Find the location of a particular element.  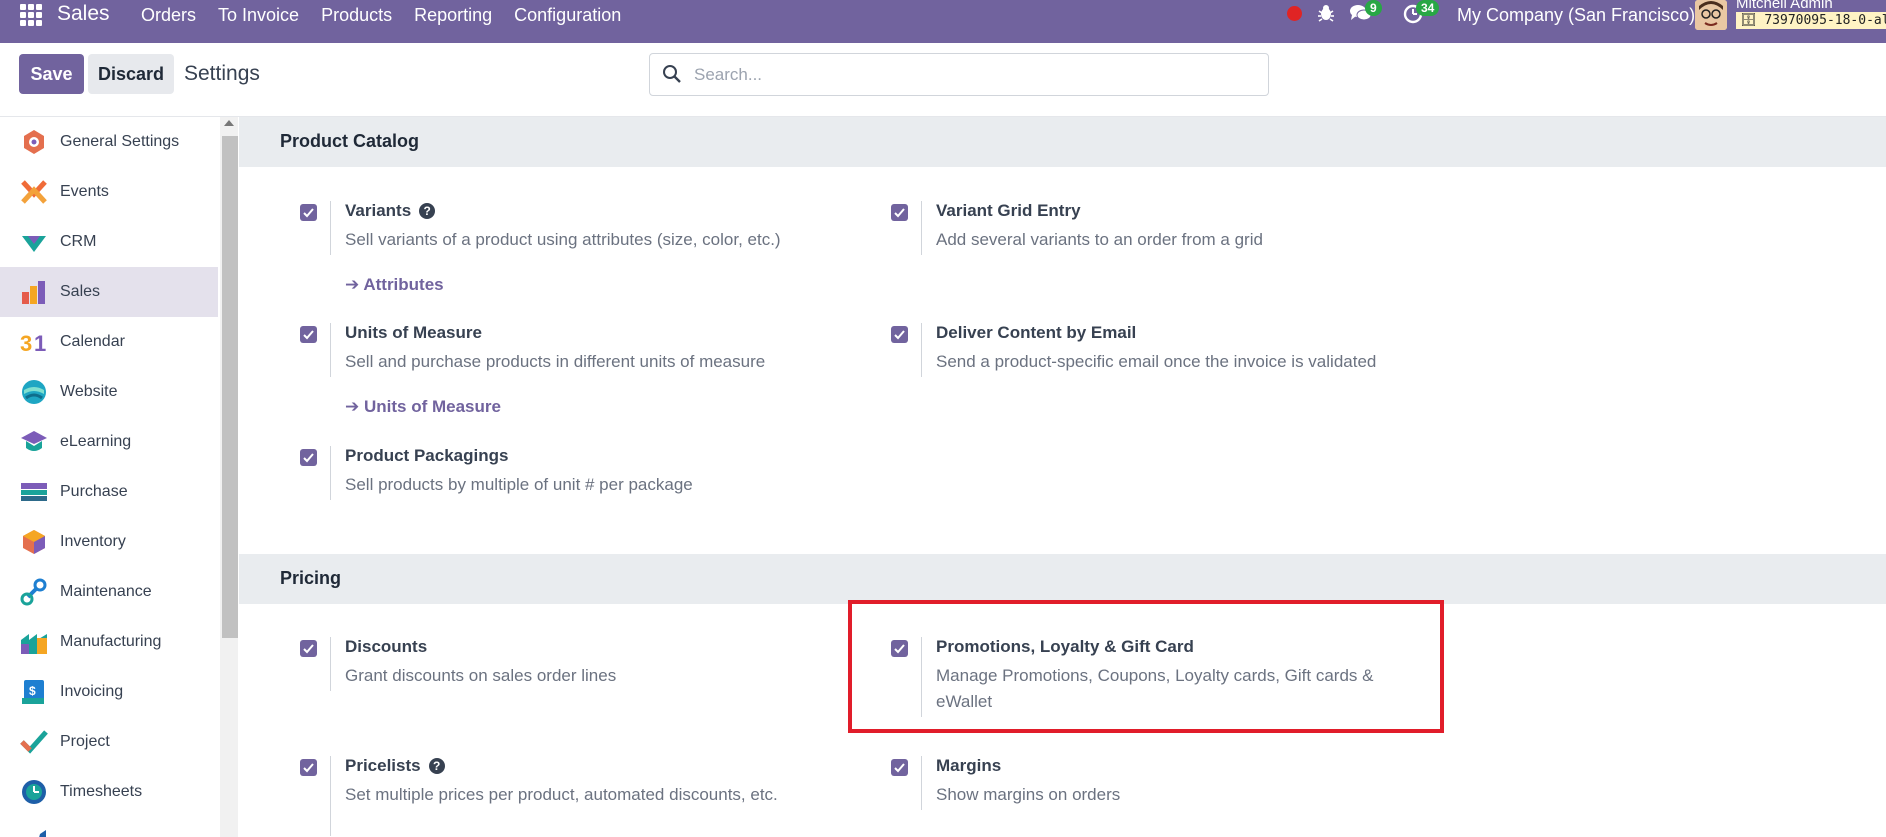

sidebar-item-elearning: eLearning is located at coordinates (109, 442).